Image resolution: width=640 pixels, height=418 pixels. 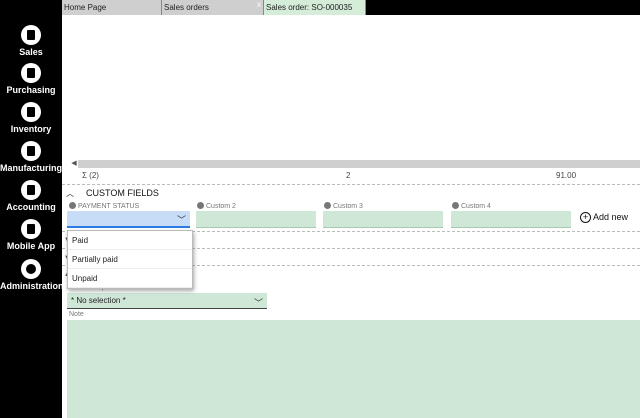 I want to click on custom2-label: Custom 2, so click(x=216, y=206).